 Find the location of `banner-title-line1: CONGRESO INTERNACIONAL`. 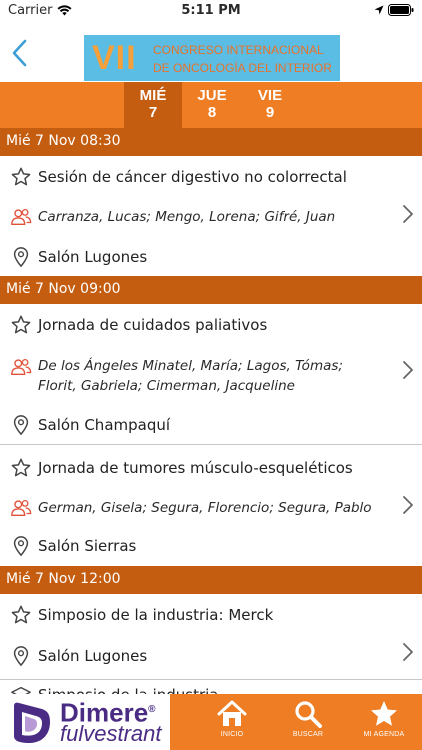

banner-title-line1: CONGRESO INTERNACIONAL is located at coordinates (238, 50).